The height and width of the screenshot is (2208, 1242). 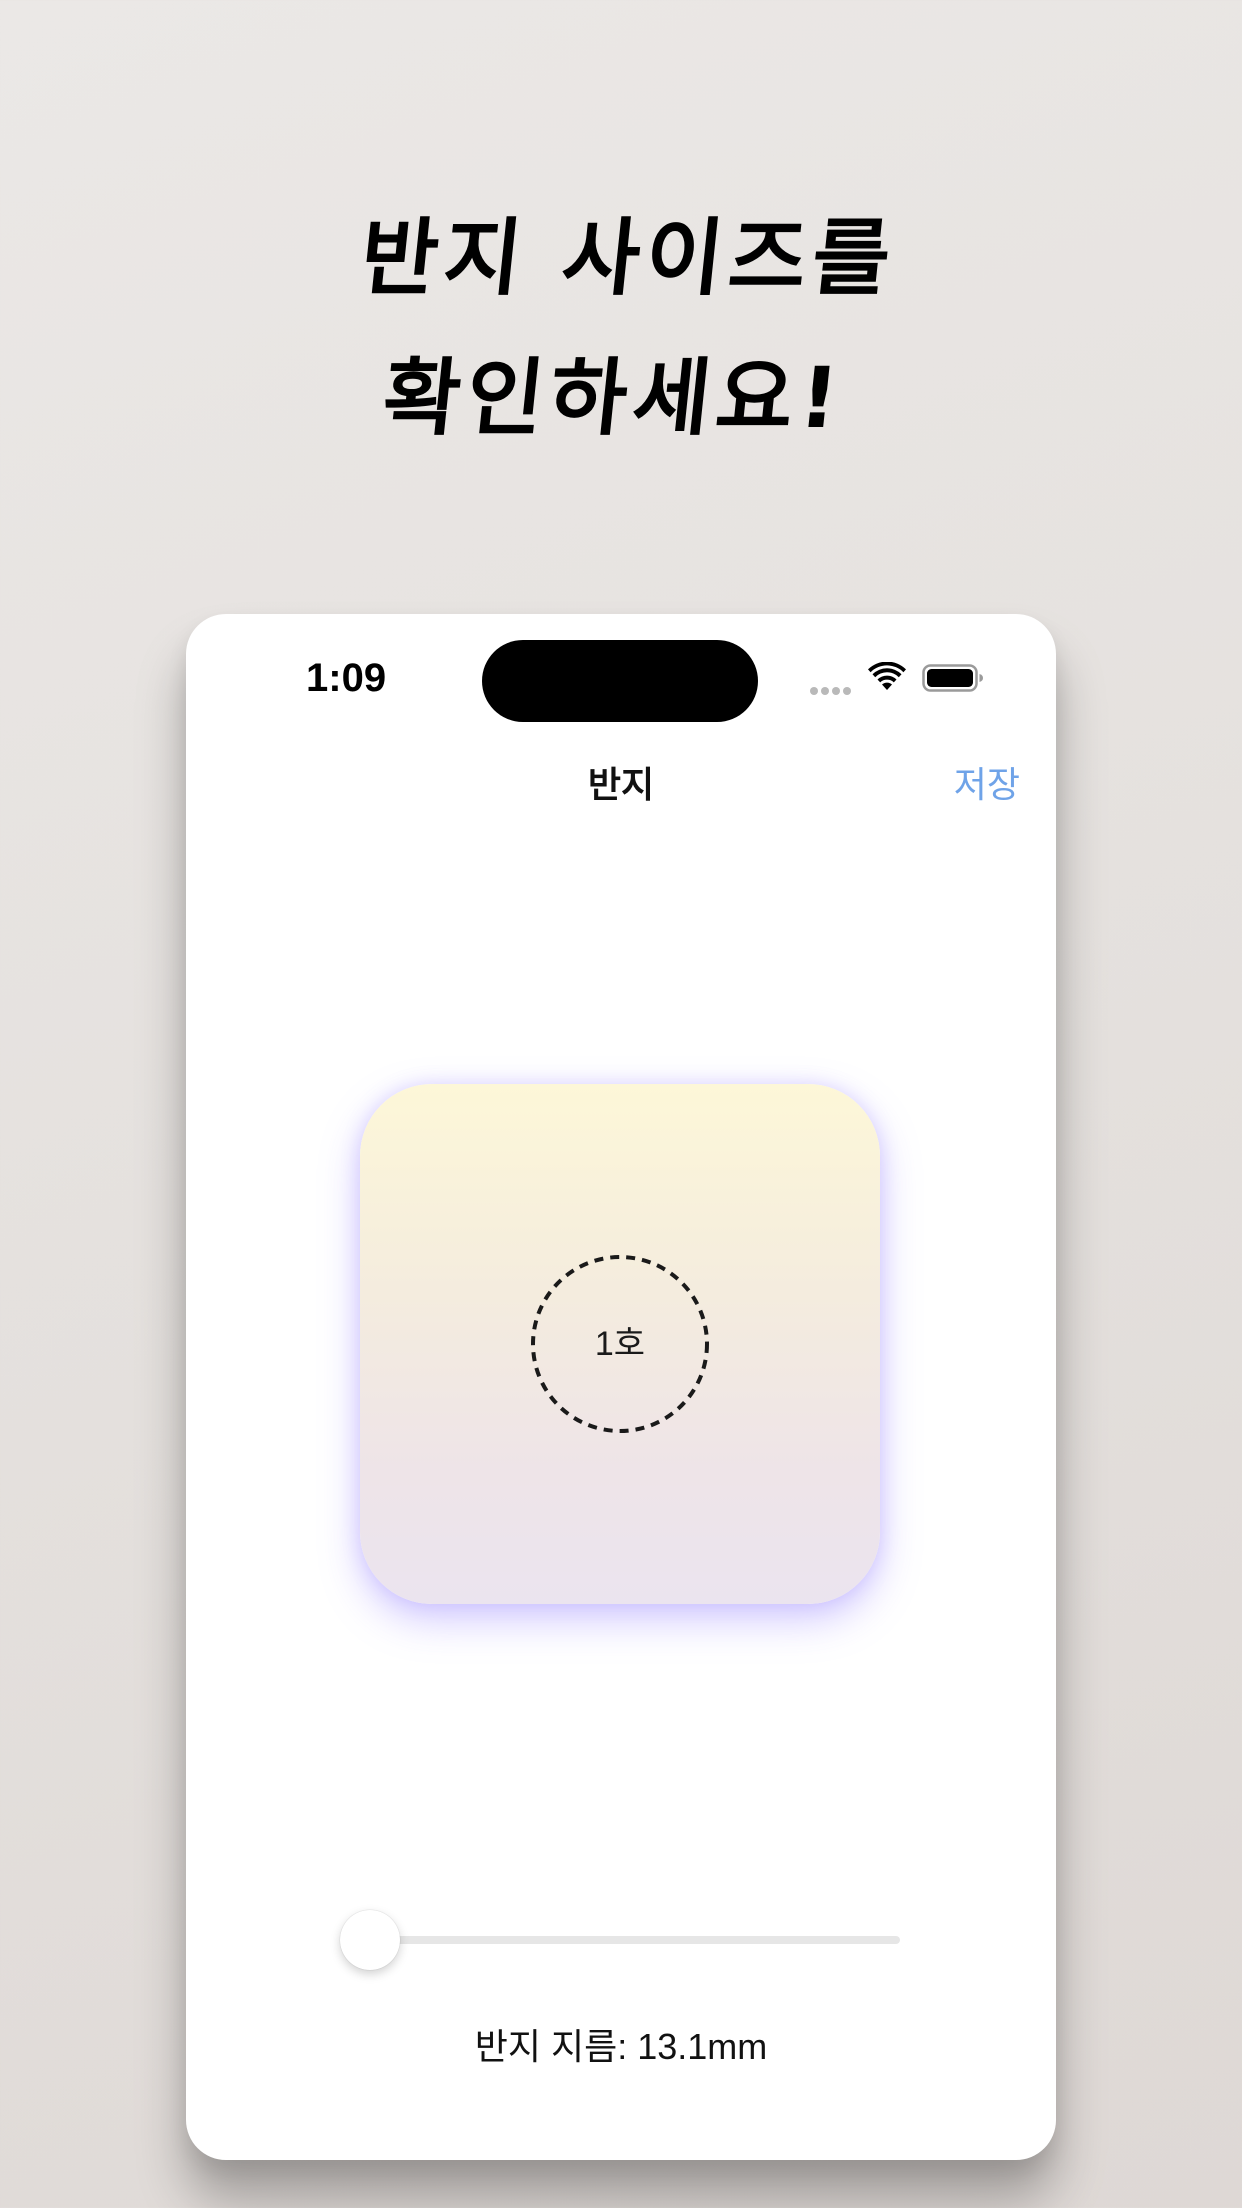 What do you see at coordinates (621, 328) in the screenshot?
I see `promo-headline: 반지 사이즈를 확인하세요!` at bounding box center [621, 328].